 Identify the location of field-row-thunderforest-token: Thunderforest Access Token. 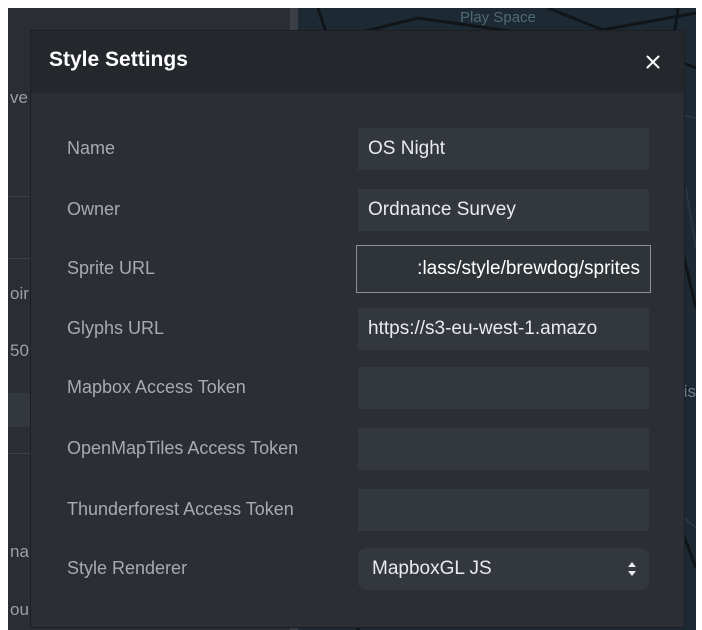
(357, 512).